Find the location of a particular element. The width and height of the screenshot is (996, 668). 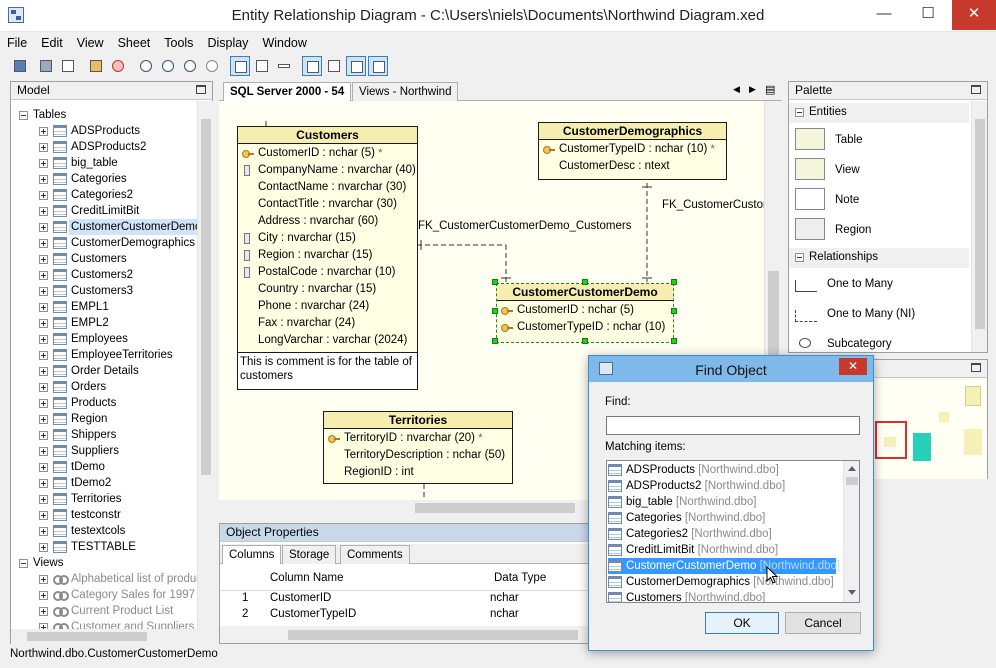

tree-table-item: Shippers is located at coordinates (104, 435).